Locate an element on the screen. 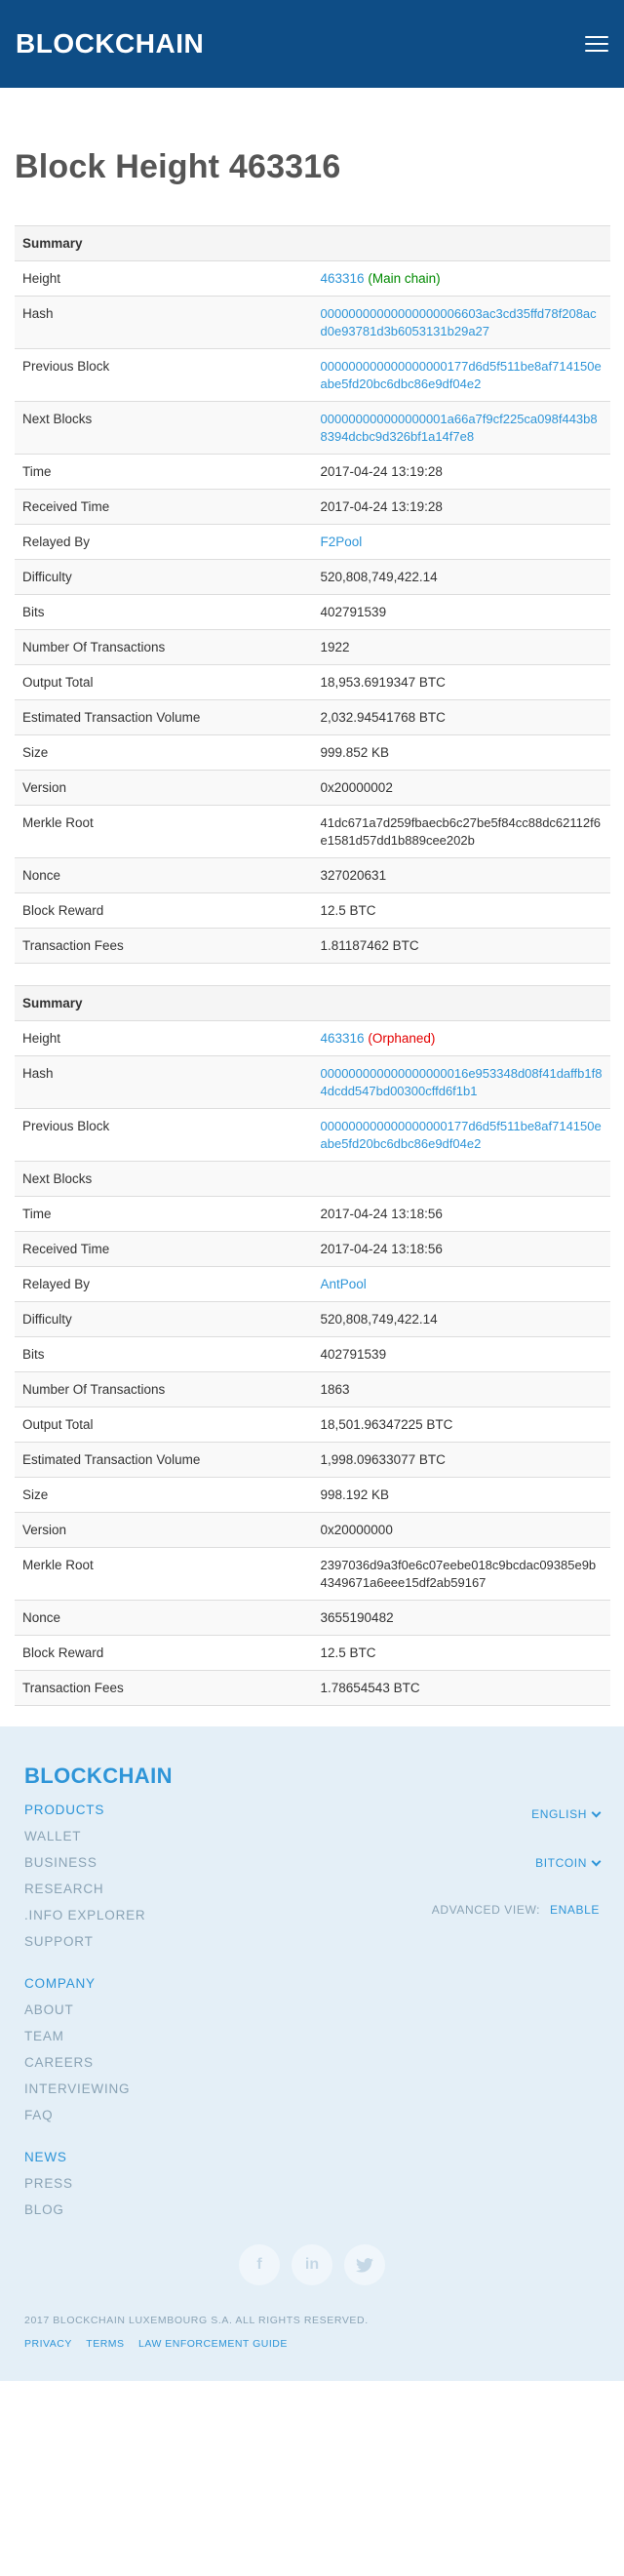 The height and width of the screenshot is (2576, 624). chevron-down-icon is located at coordinates (596, 1861).